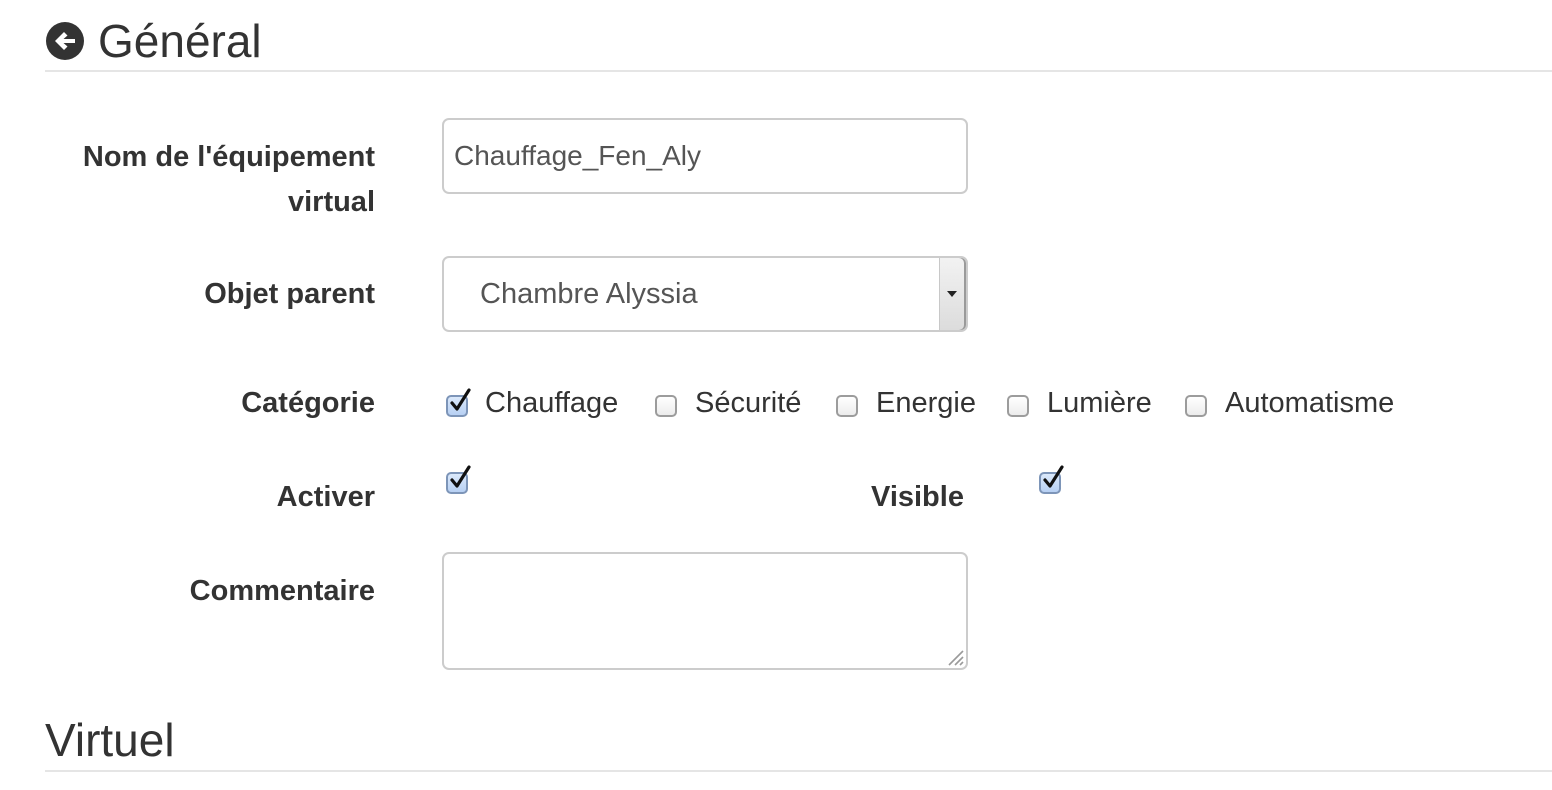  I want to click on category-energie-checkbox, so click(847, 406).